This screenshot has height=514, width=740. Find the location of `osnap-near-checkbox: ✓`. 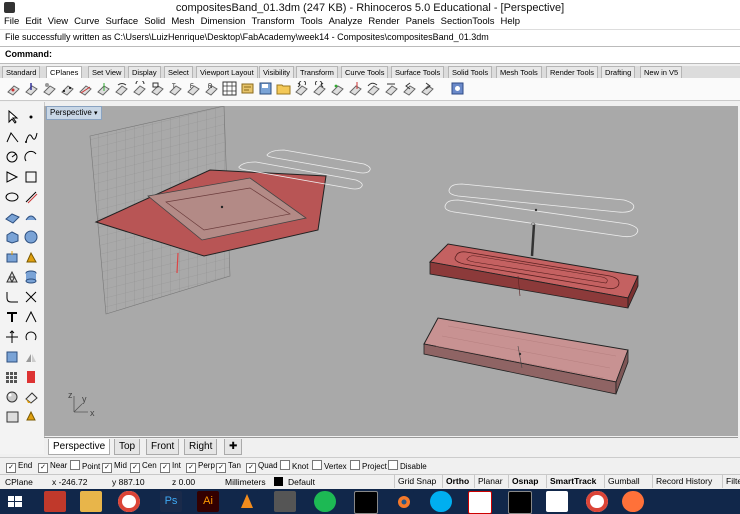

osnap-near-checkbox: ✓ is located at coordinates (43, 468).